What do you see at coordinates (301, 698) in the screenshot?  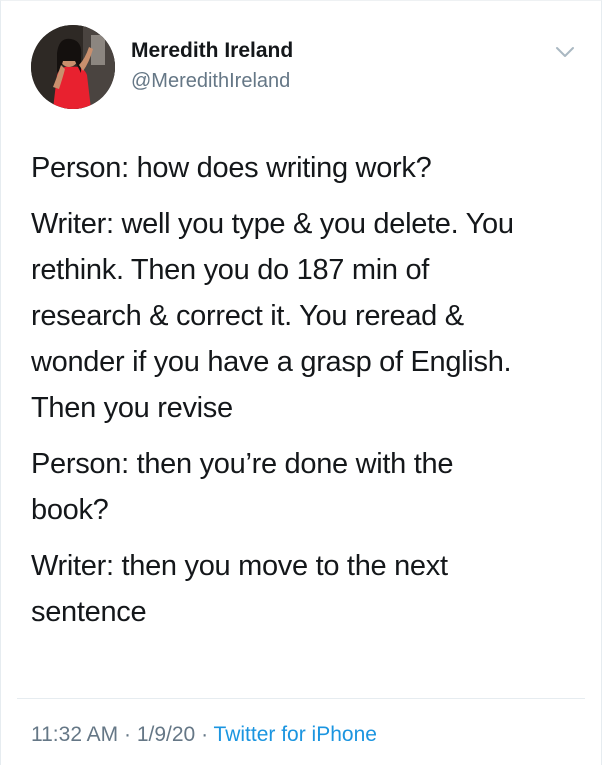 I see `divider` at bounding box center [301, 698].